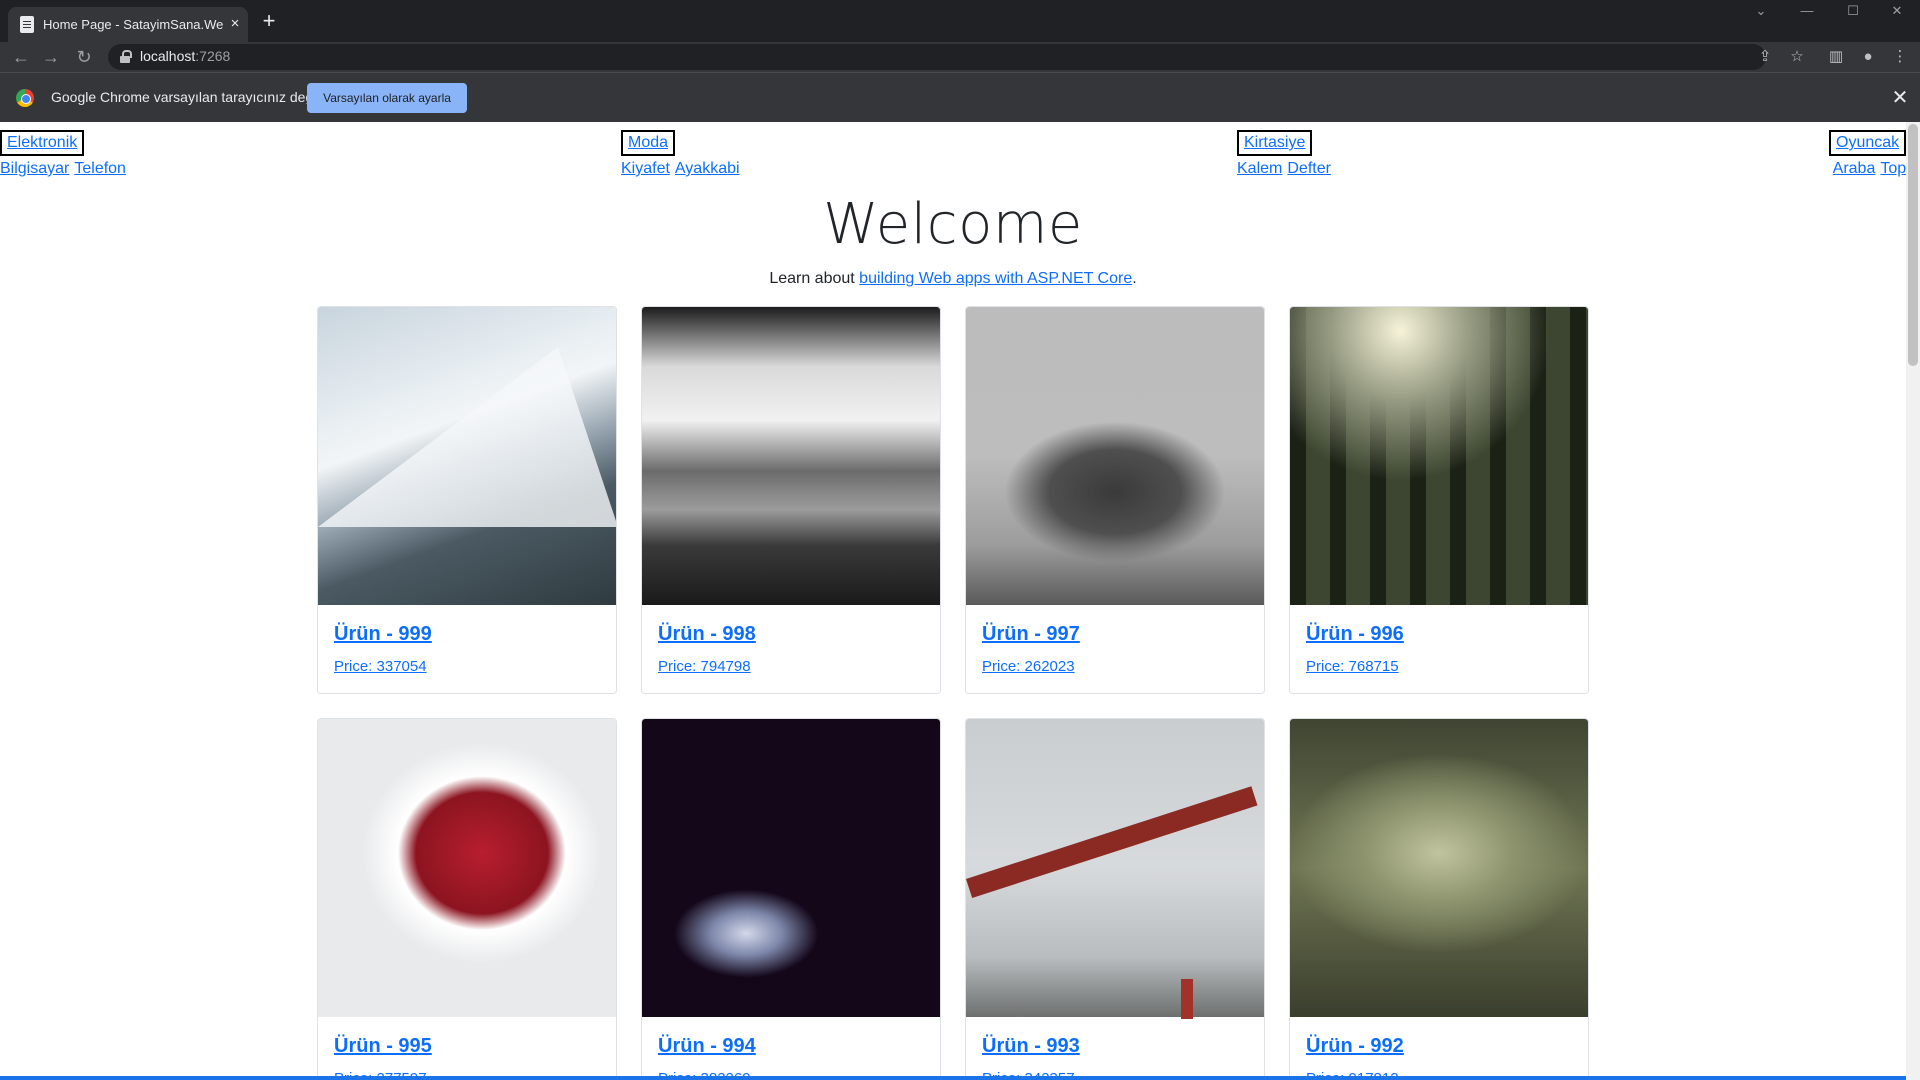 This screenshot has width=1920, height=1080. I want to click on browser-toolbar: ← → ↻ localhost:7268 ⇪ ☆ ▥ ● ⋮, so click(960, 57).